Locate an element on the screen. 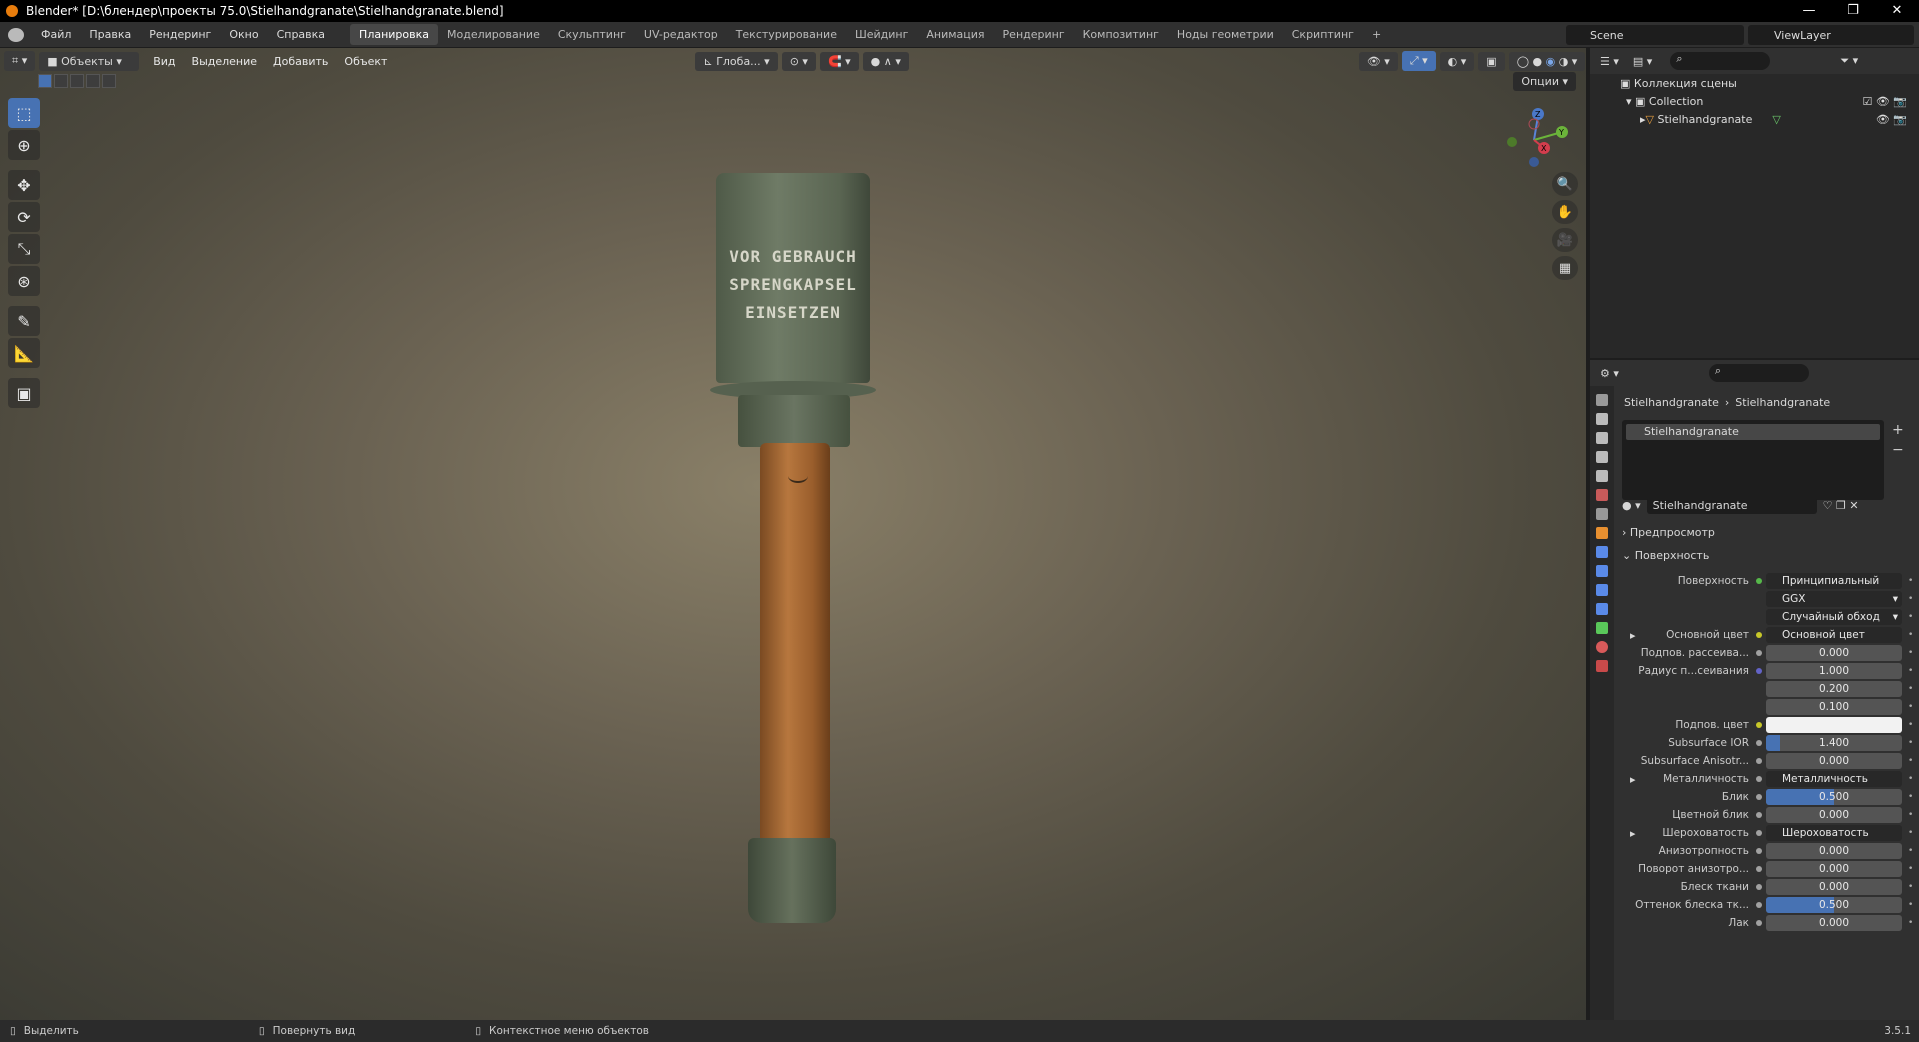 This screenshot has height=1042, width=1919. dropdown-field: Случайный обход ▾ is located at coordinates (1834, 617).